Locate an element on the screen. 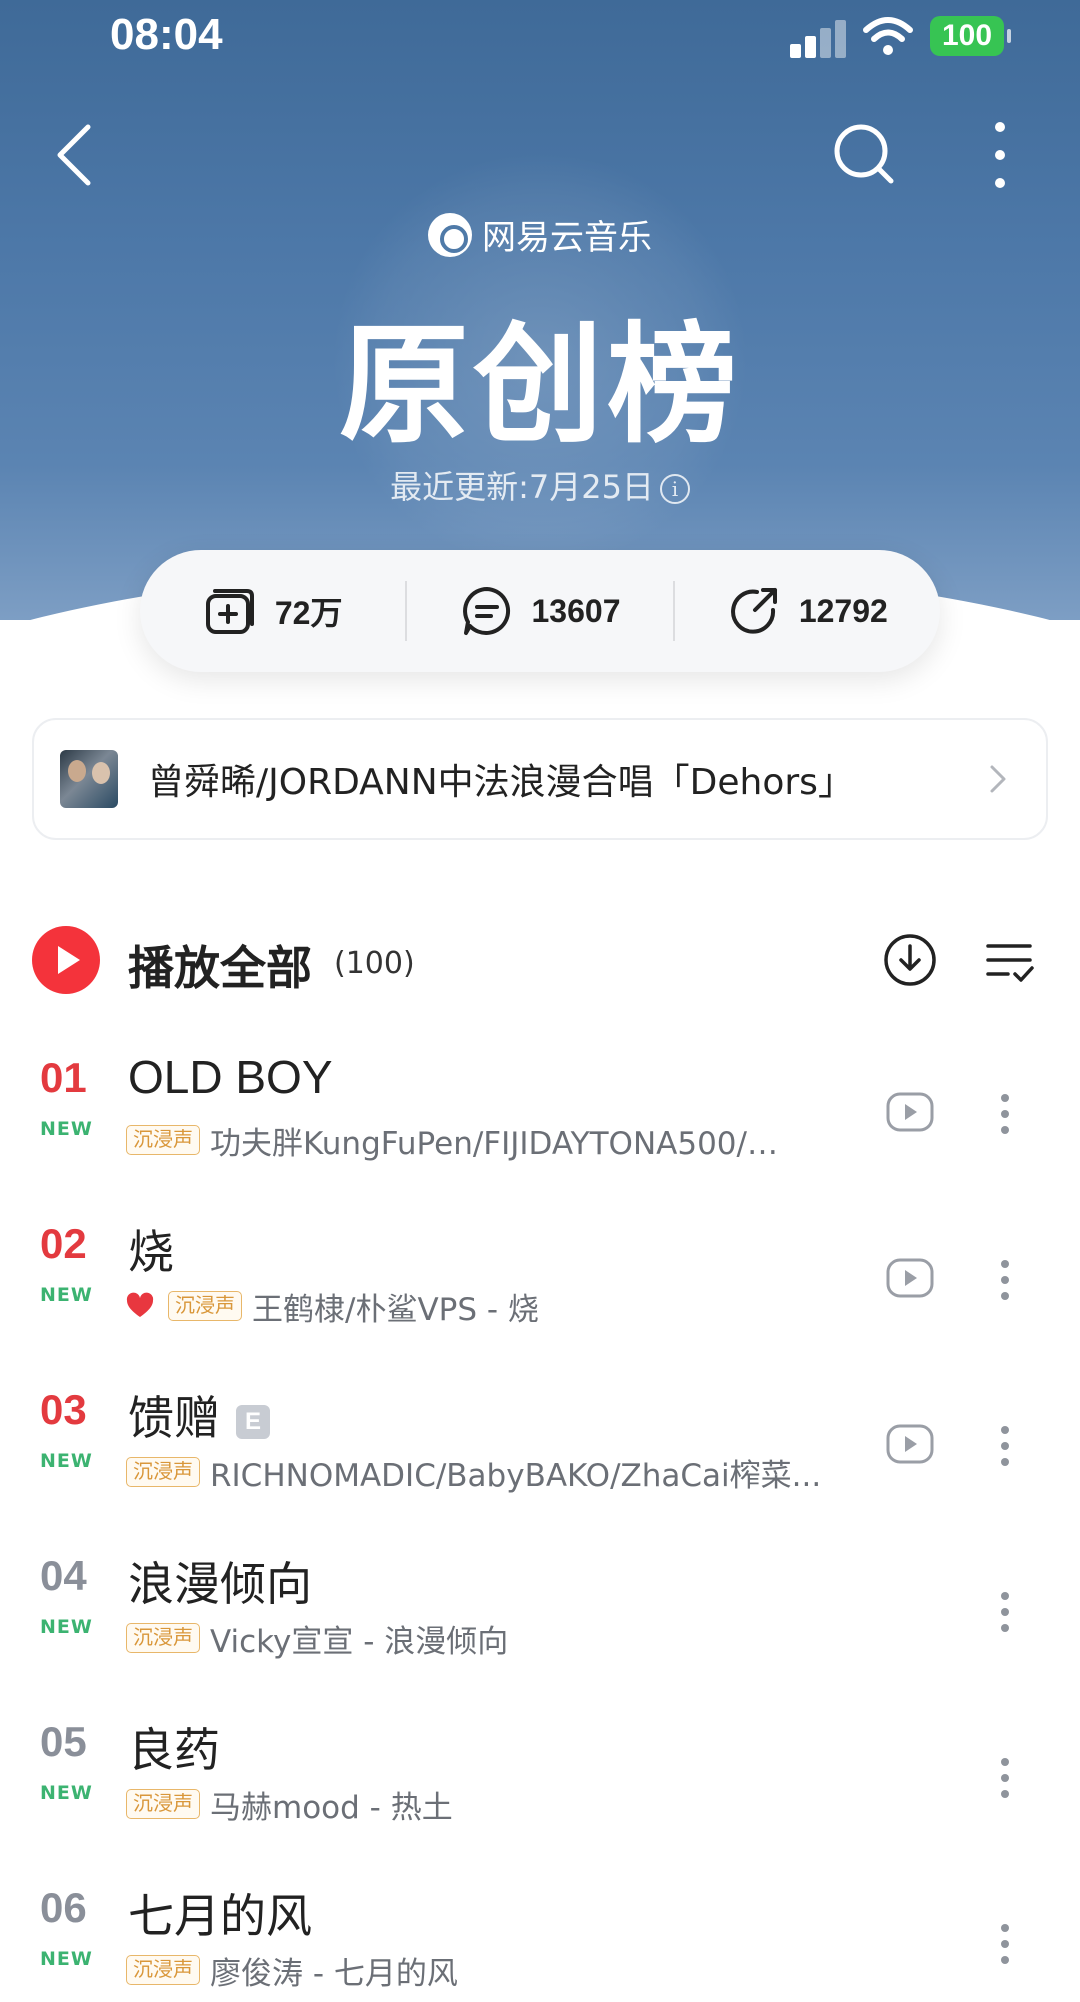 This screenshot has width=1080, height=2002. share-button: 12792 is located at coordinates (806, 611).